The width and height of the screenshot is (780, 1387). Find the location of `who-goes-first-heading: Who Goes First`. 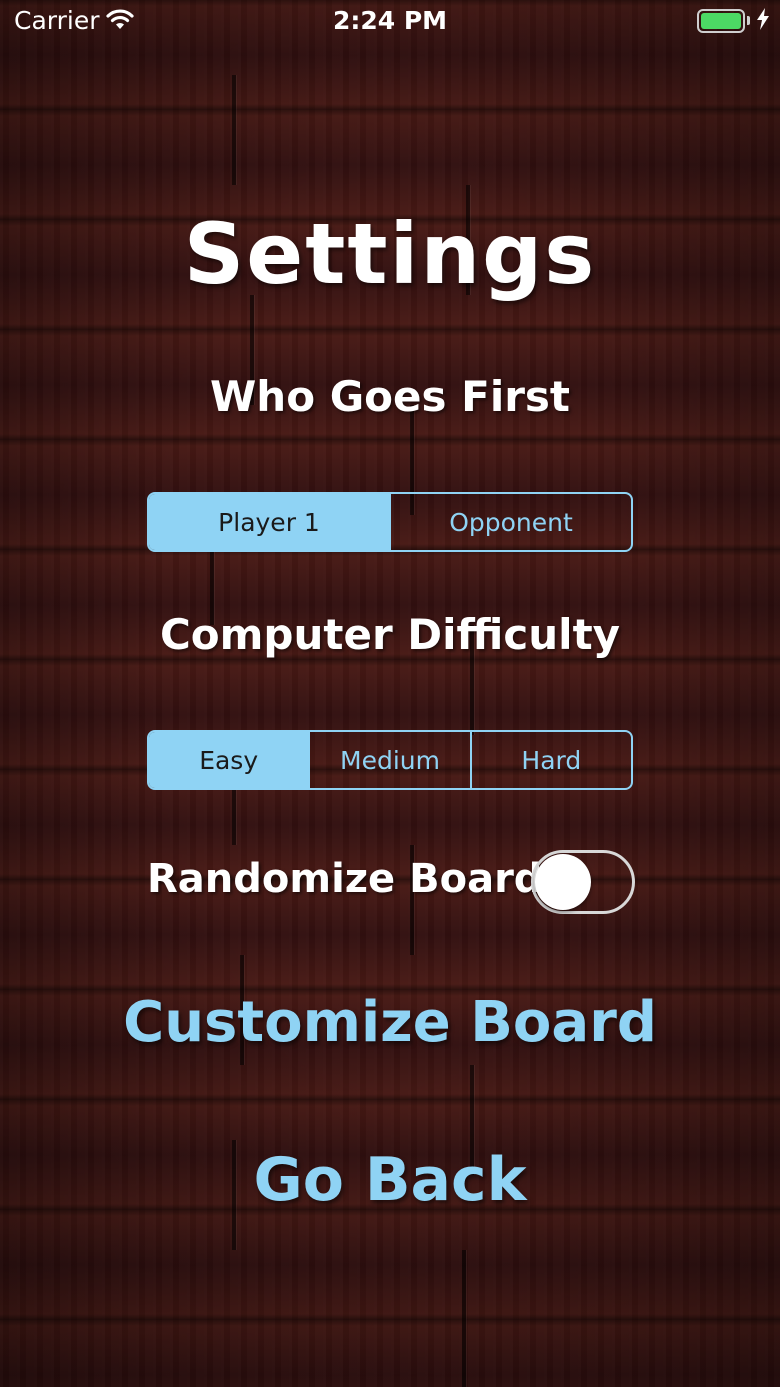

who-goes-first-heading: Who Goes First is located at coordinates (389, 396).